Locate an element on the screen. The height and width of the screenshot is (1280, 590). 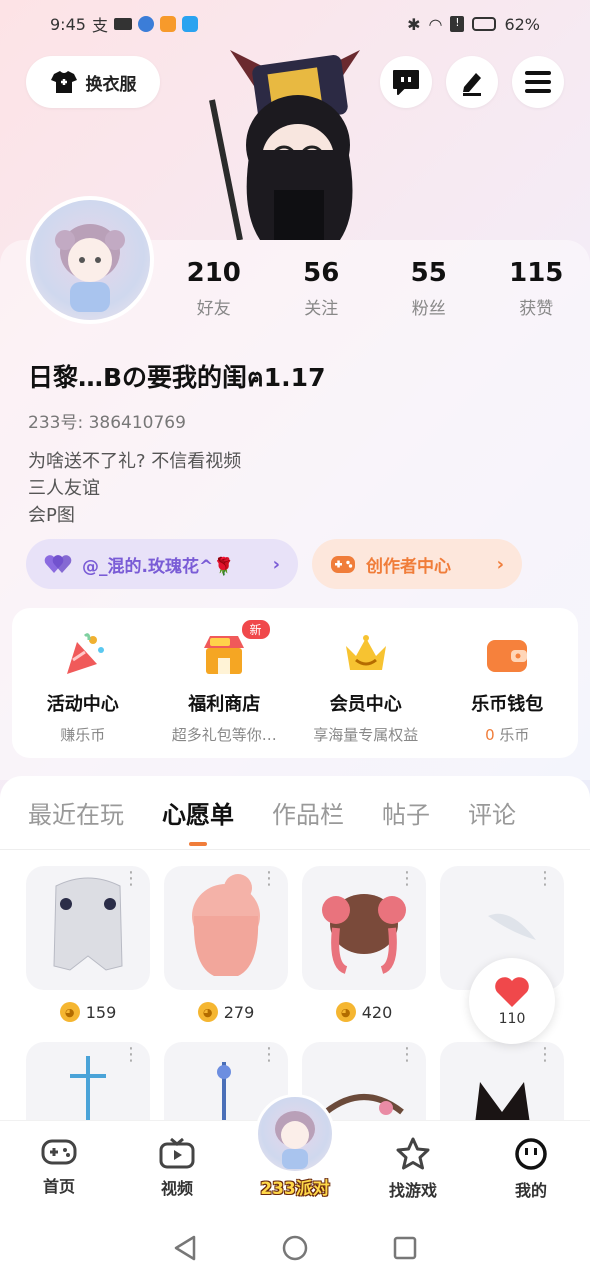
nav-mine: 我的 is located at coordinates (531, 1168).